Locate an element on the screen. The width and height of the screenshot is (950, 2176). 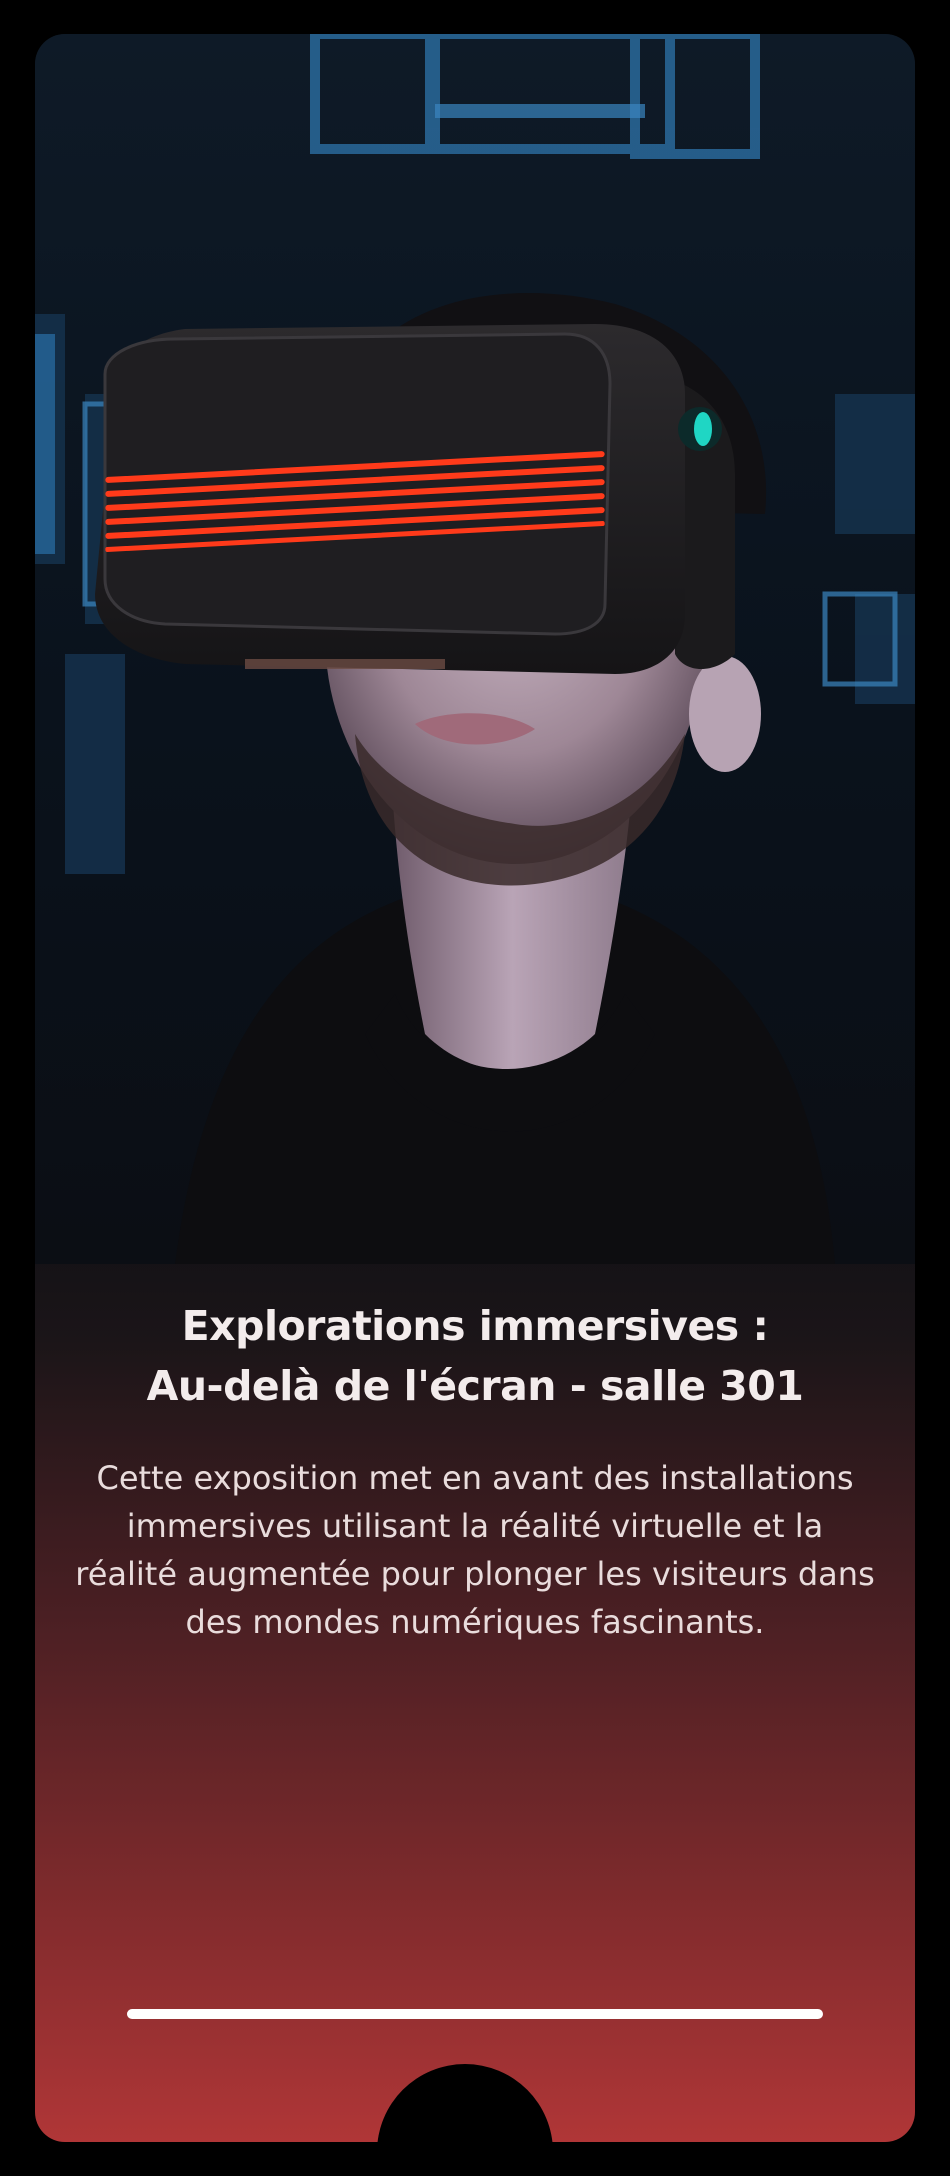
exhibit-title-line2: Au-delà de l'écran - salle 301 is located at coordinates (475, 1386).